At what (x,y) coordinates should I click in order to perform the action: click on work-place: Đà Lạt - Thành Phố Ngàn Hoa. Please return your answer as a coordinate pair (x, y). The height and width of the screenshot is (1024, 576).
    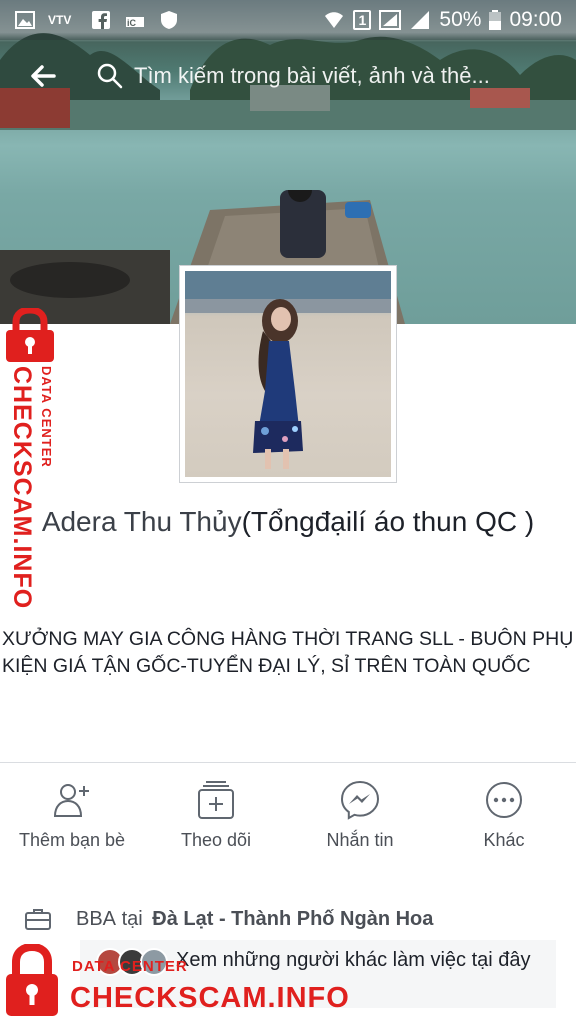
    Looking at the image, I should click on (292, 919).